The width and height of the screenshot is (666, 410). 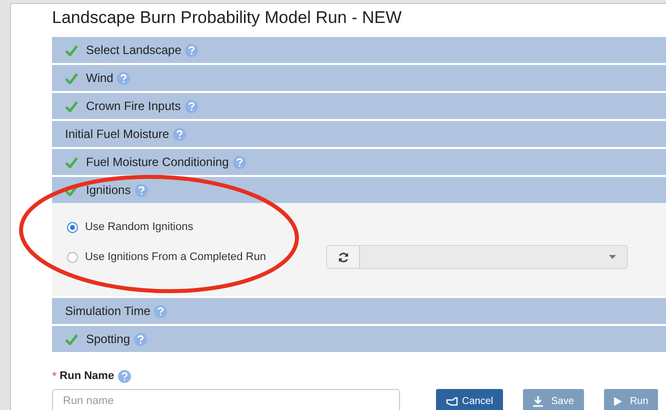 What do you see at coordinates (359, 78) in the screenshot?
I see `section-header: Wind` at bounding box center [359, 78].